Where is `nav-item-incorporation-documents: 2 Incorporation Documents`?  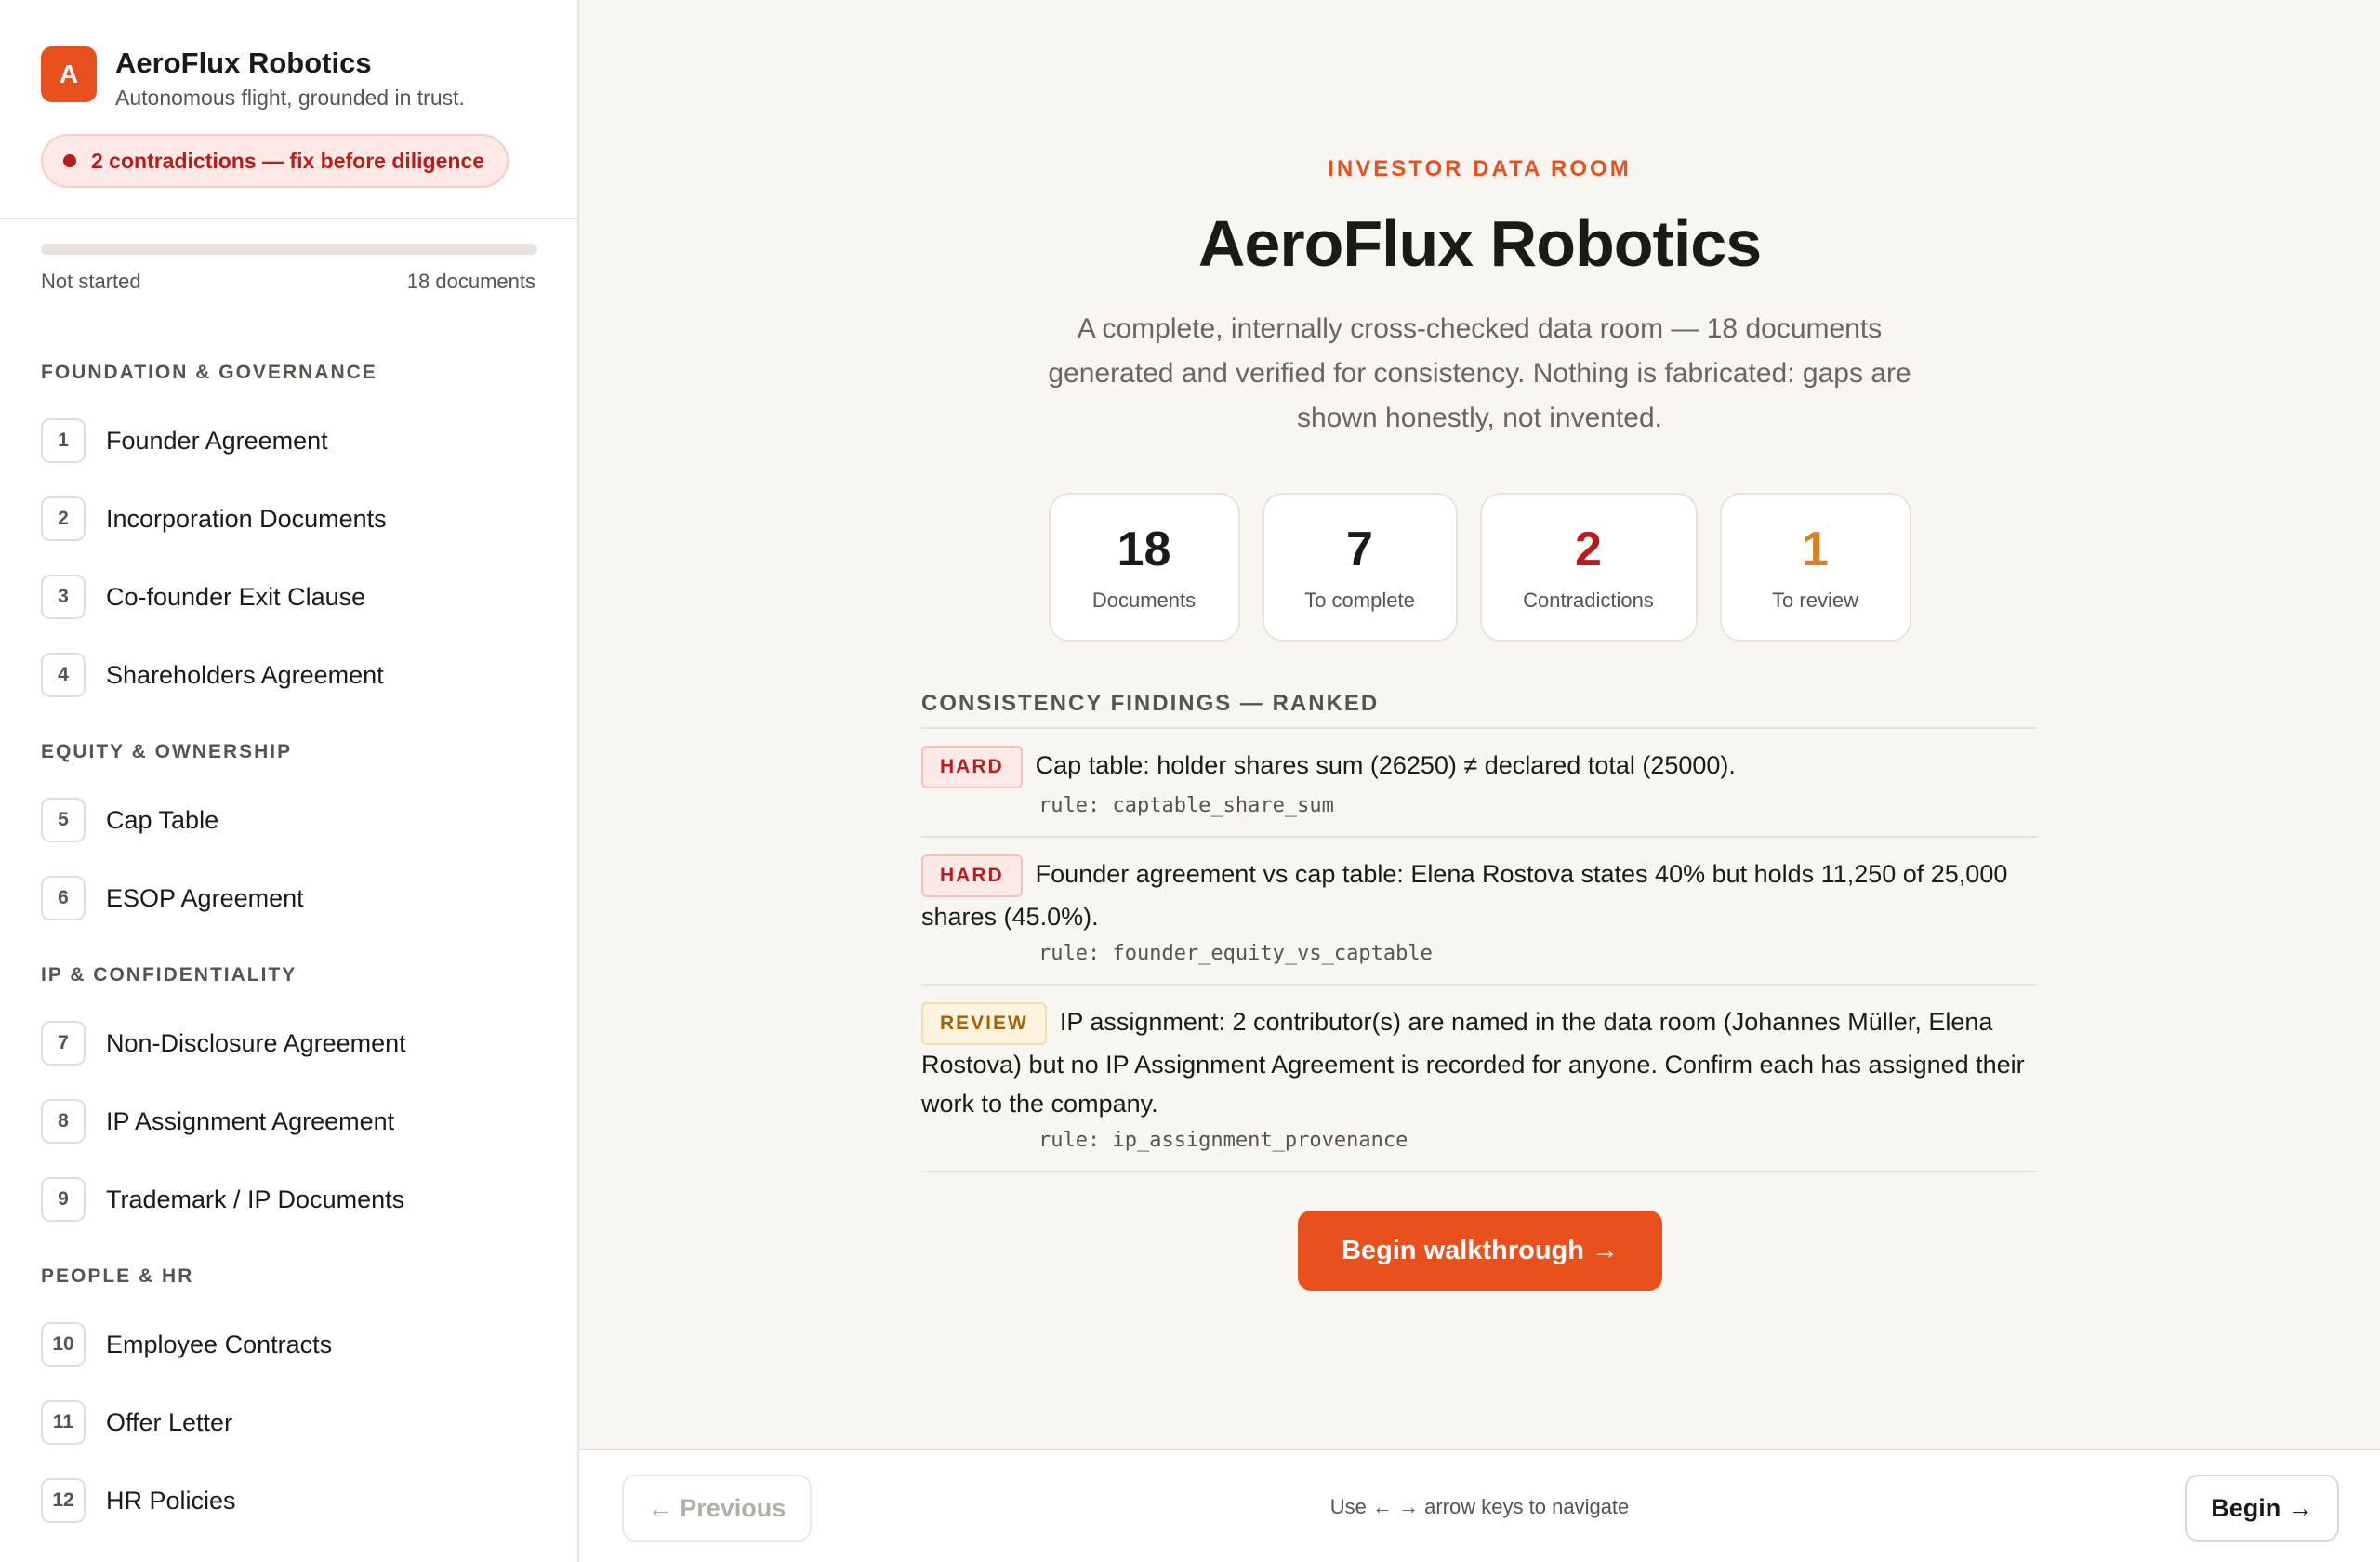 nav-item-incorporation-documents: 2 Incorporation Documents is located at coordinates (292, 519).